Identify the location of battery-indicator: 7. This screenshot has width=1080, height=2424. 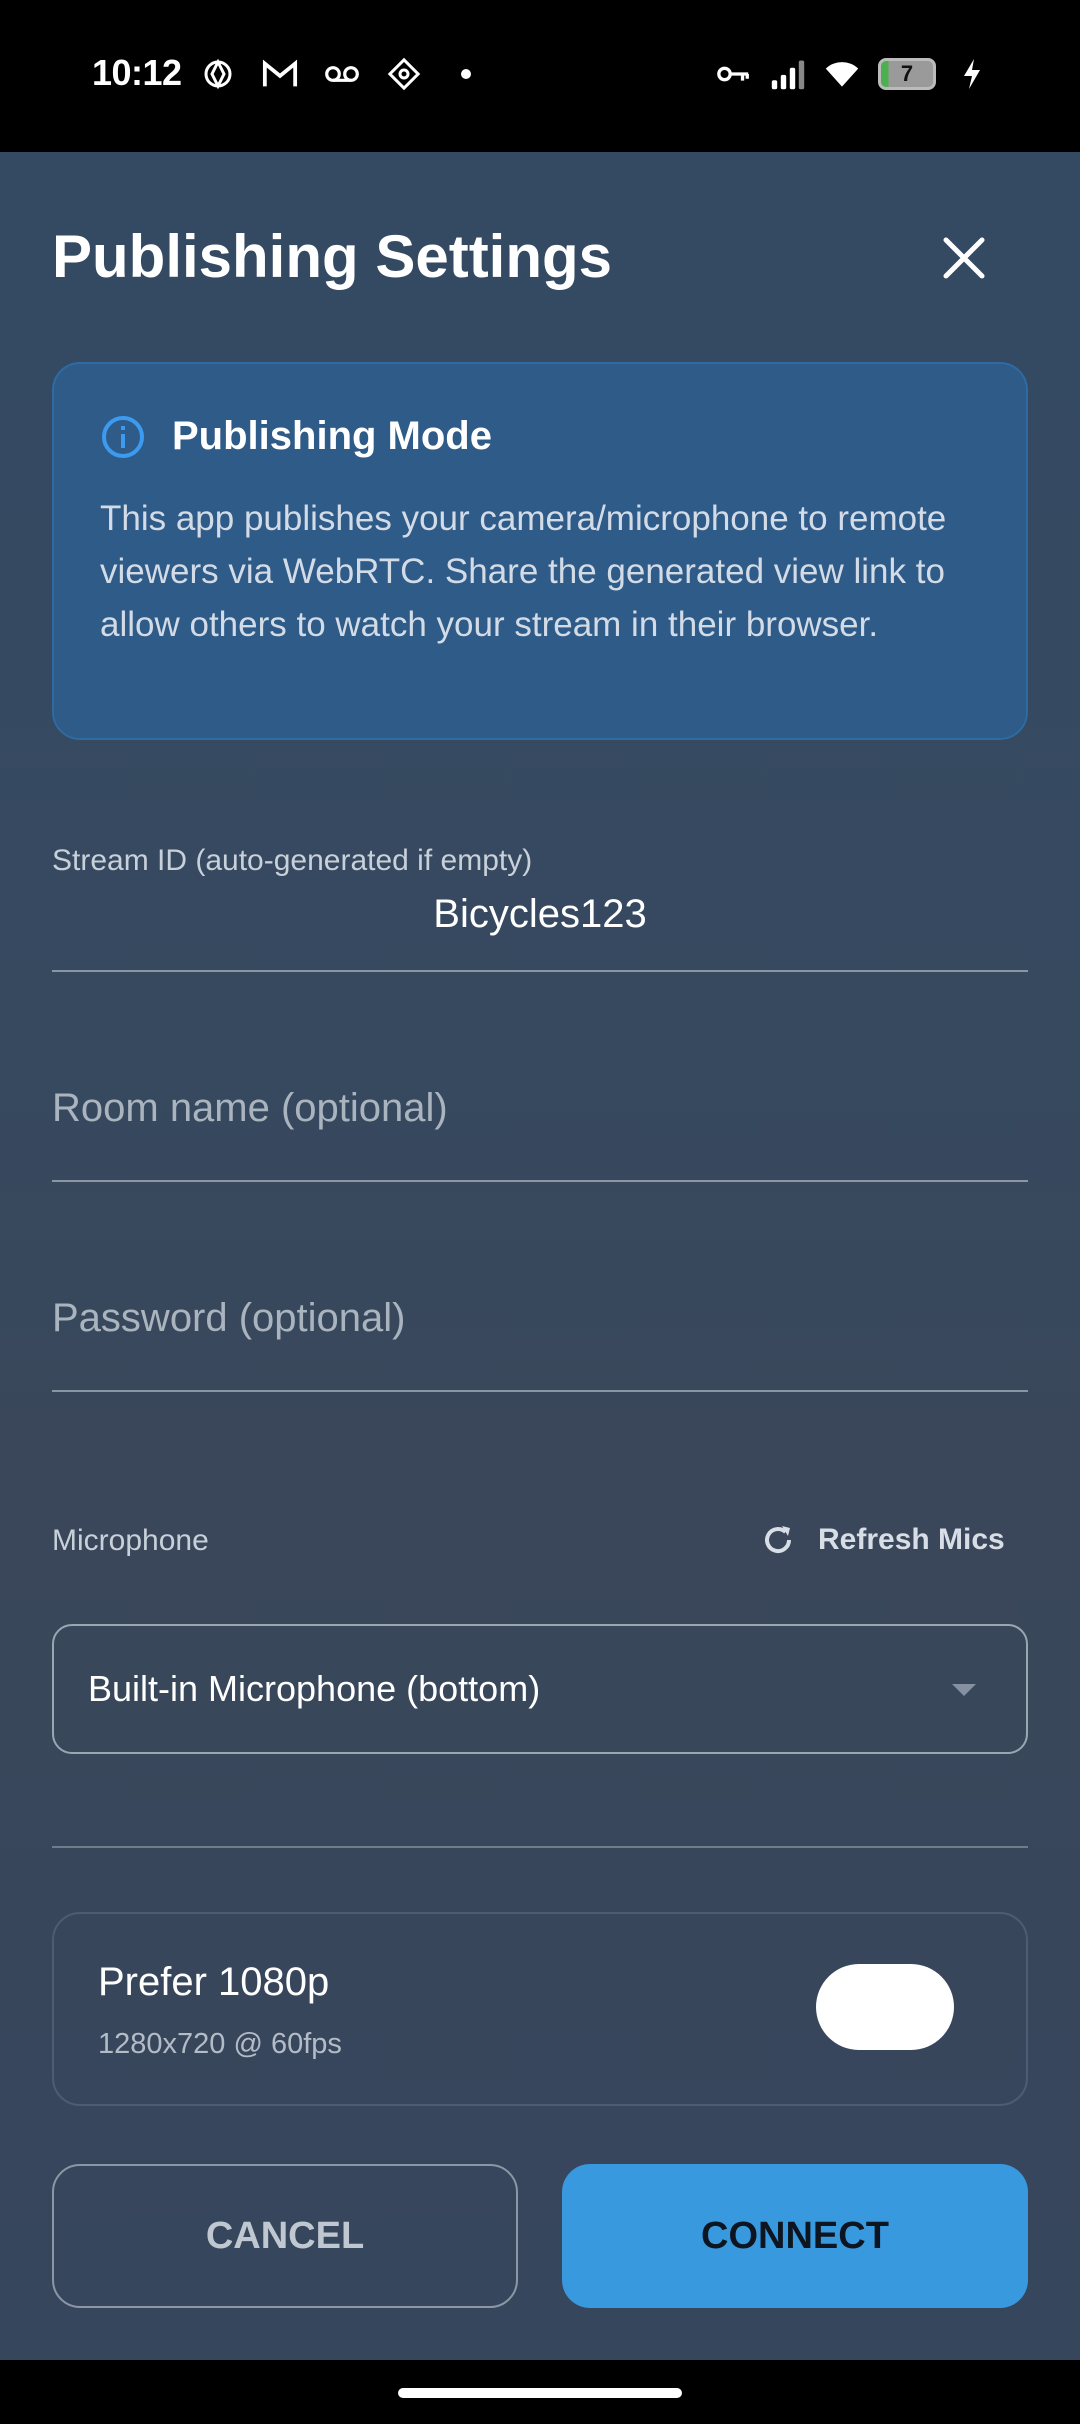
(907, 74).